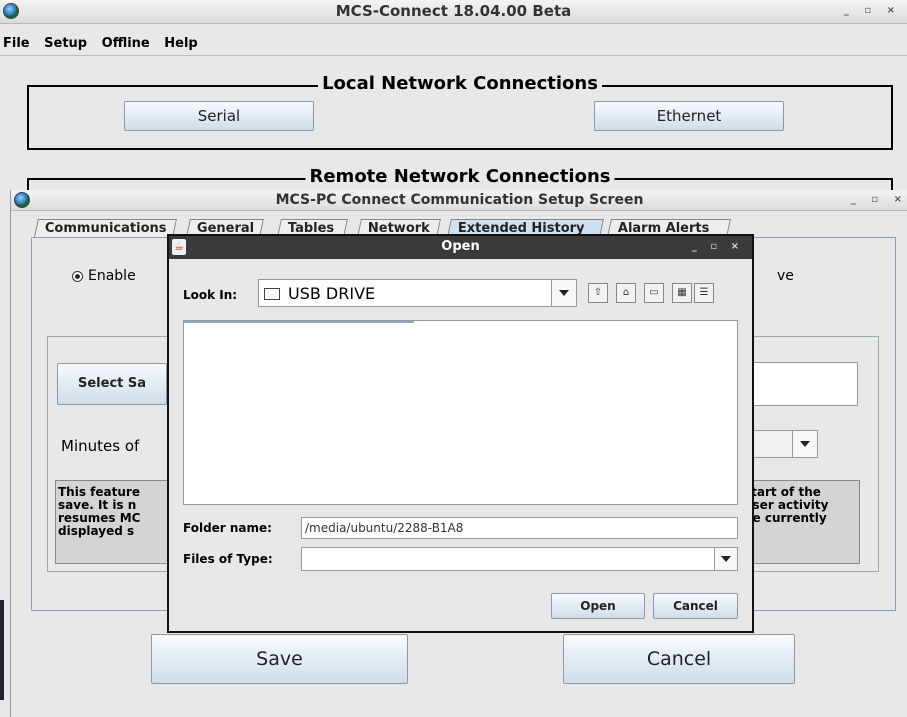 The height and width of the screenshot is (717, 907). I want to click on list-view-icon: ▦, so click(682, 293).